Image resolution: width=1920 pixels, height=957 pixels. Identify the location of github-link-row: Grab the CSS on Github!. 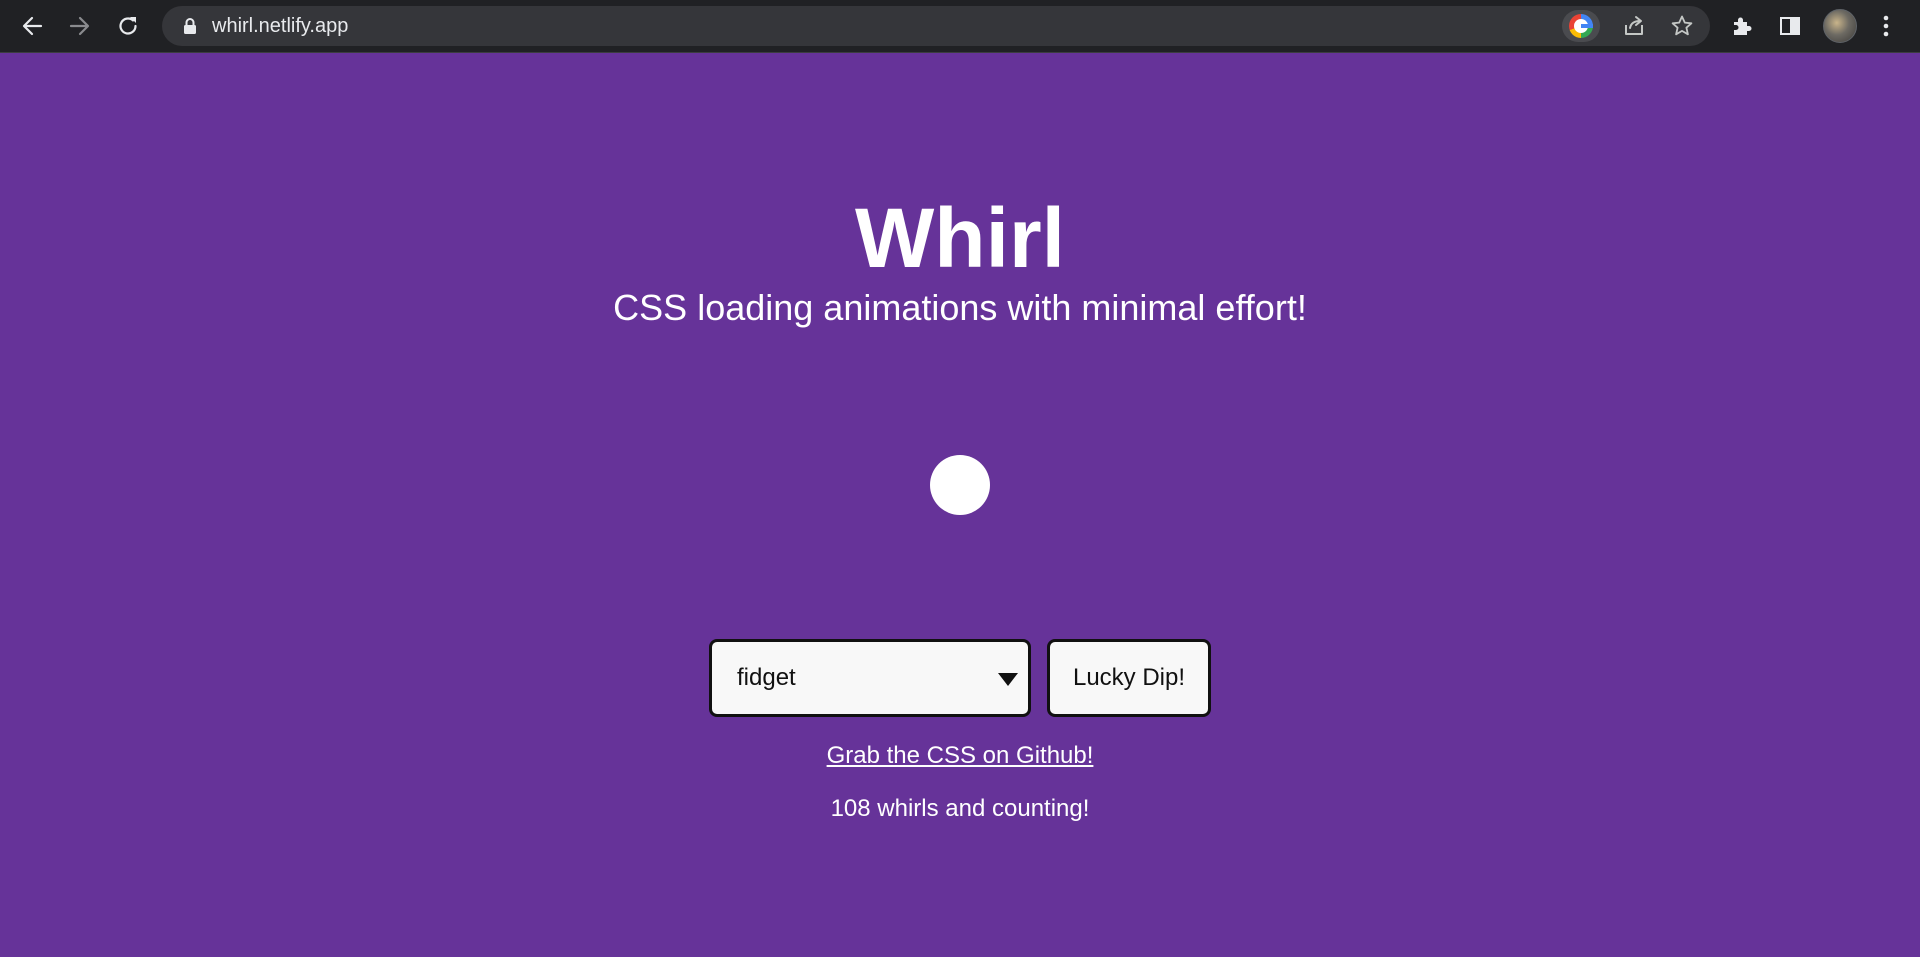
(960, 756).